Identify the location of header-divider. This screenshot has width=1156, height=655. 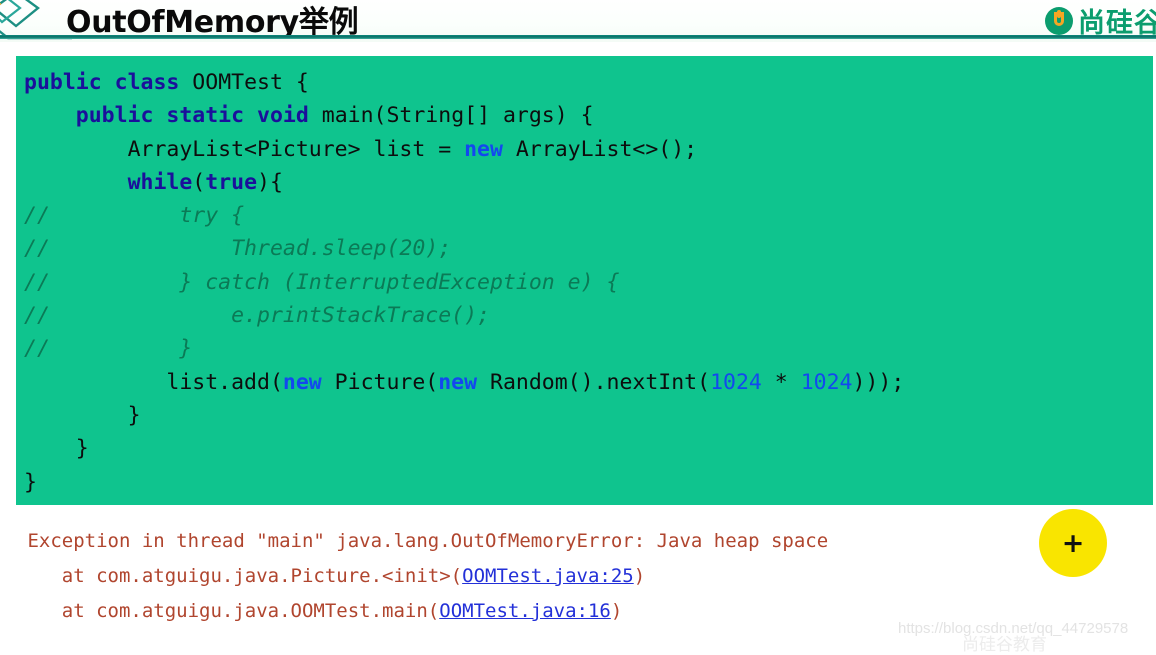
(578, 37).